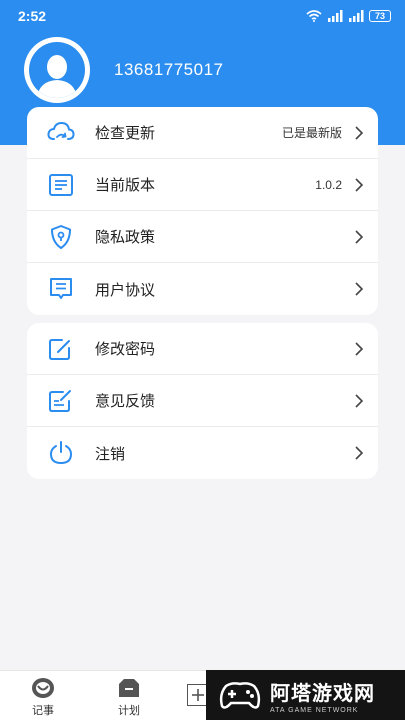 This screenshot has height=720, width=405. What do you see at coordinates (335, 16) in the screenshot?
I see `signal-icon` at bounding box center [335, 16].